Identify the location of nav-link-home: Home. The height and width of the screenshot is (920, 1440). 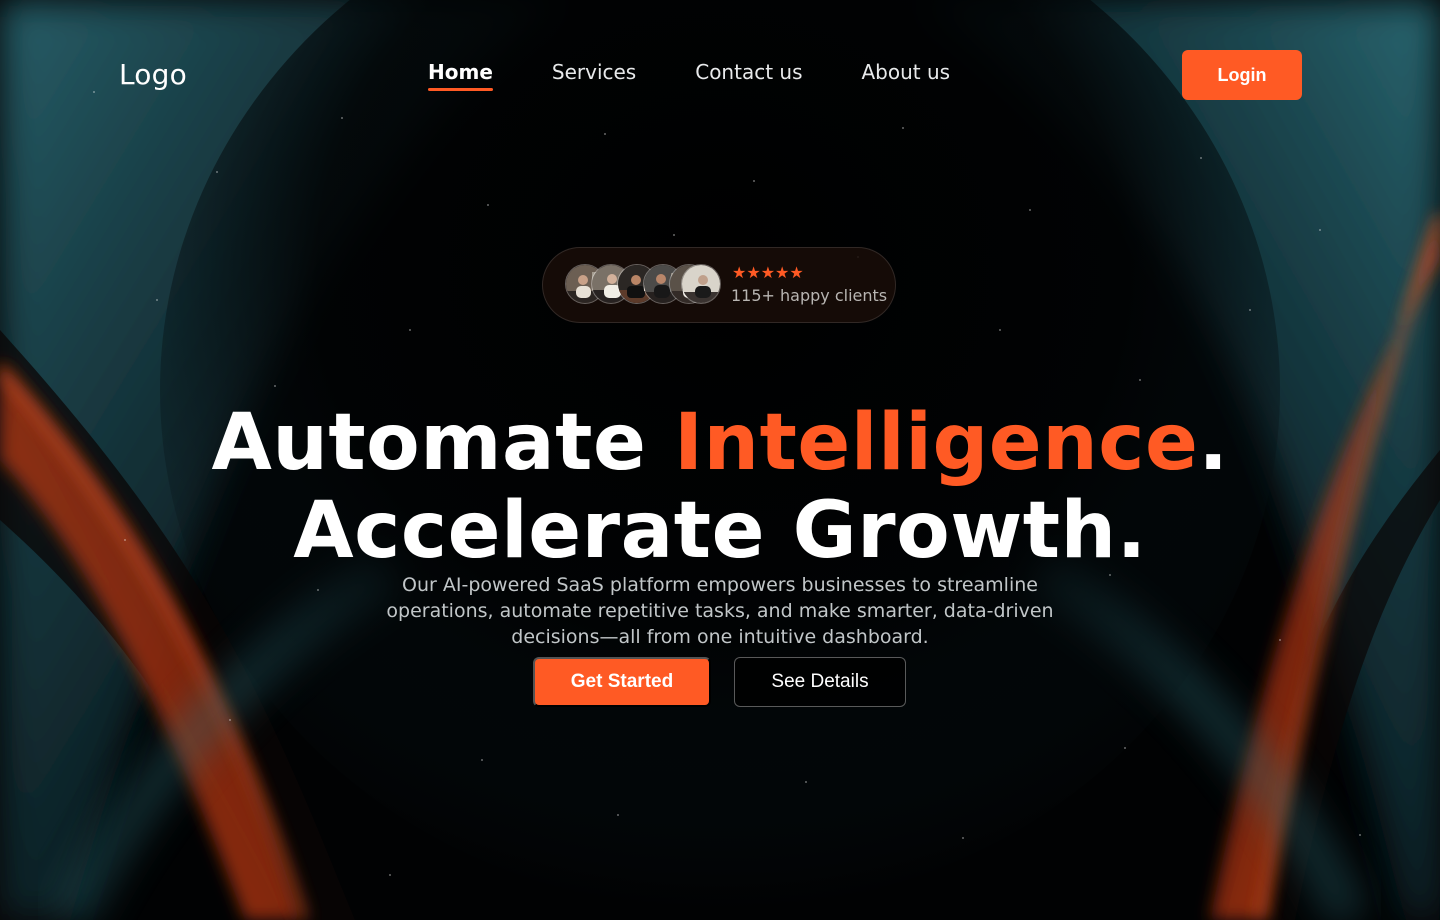
(460, 75).